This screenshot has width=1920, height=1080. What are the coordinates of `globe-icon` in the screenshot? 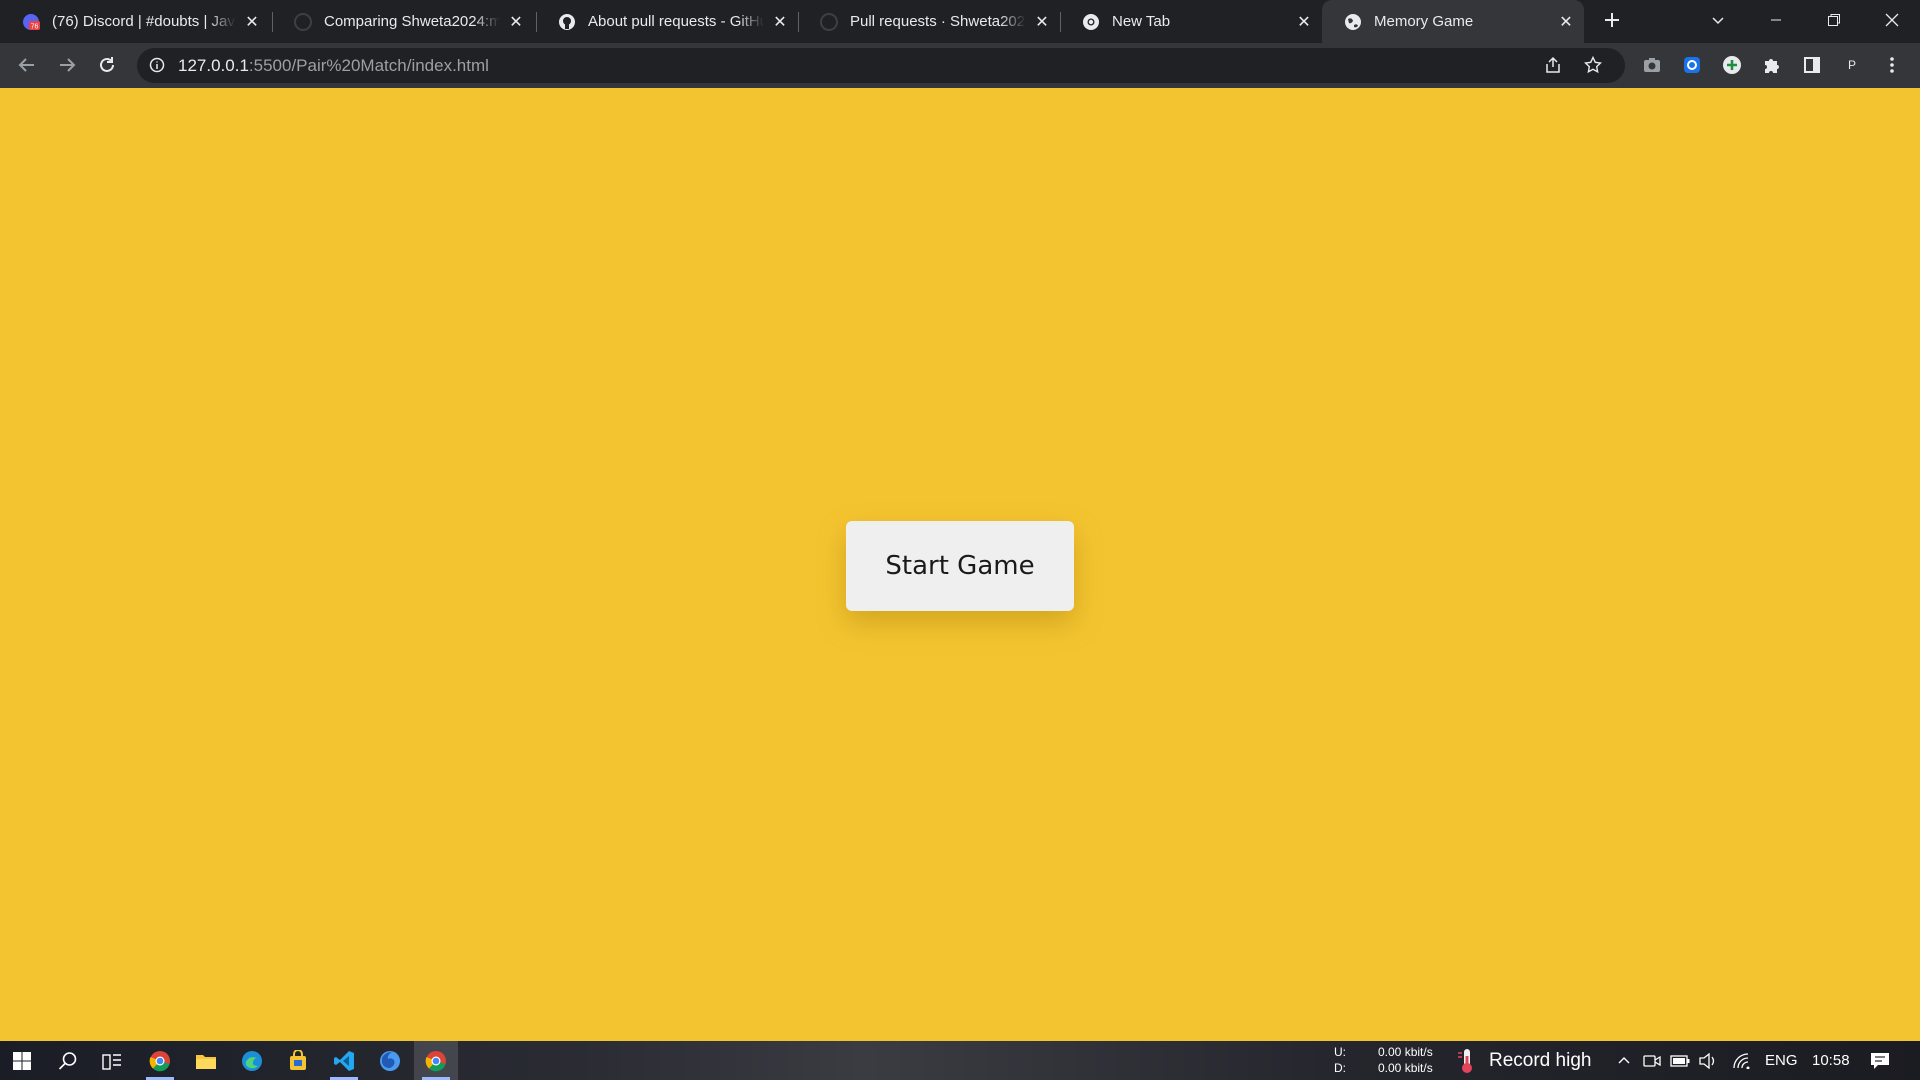 It's located at (1353, 22).